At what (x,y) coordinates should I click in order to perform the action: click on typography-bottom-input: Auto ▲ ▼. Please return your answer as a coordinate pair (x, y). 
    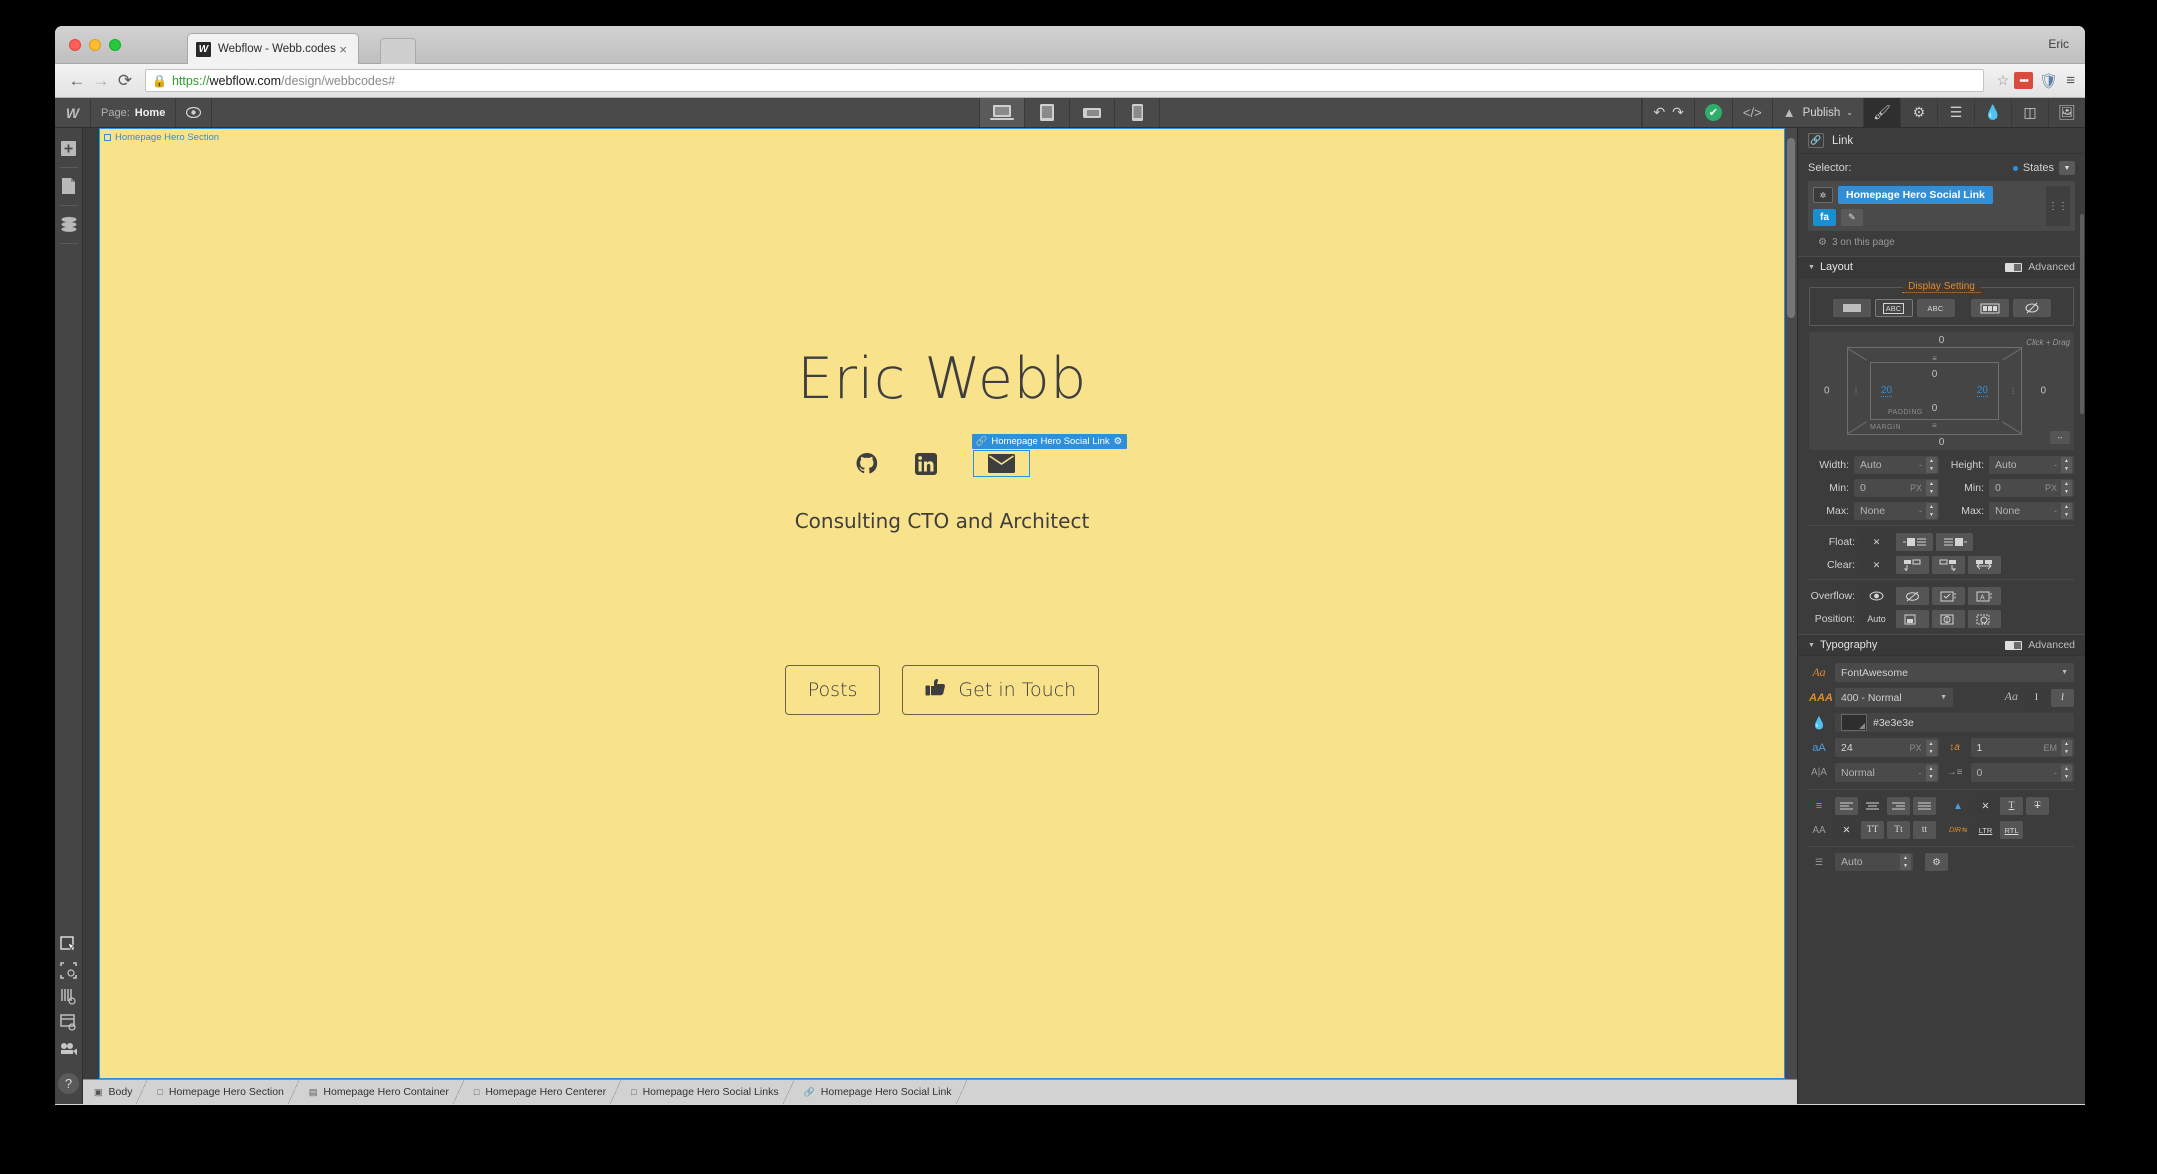
    Looking at the image, I should click on (1874, 862).